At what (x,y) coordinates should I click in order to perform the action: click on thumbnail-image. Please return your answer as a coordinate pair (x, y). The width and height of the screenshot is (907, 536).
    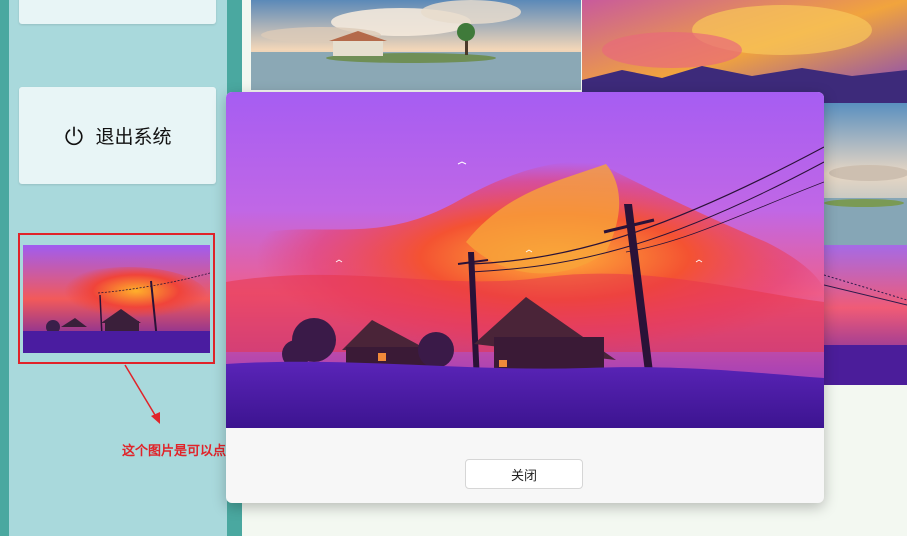
    Looking at the image, I should click on (116, 298).